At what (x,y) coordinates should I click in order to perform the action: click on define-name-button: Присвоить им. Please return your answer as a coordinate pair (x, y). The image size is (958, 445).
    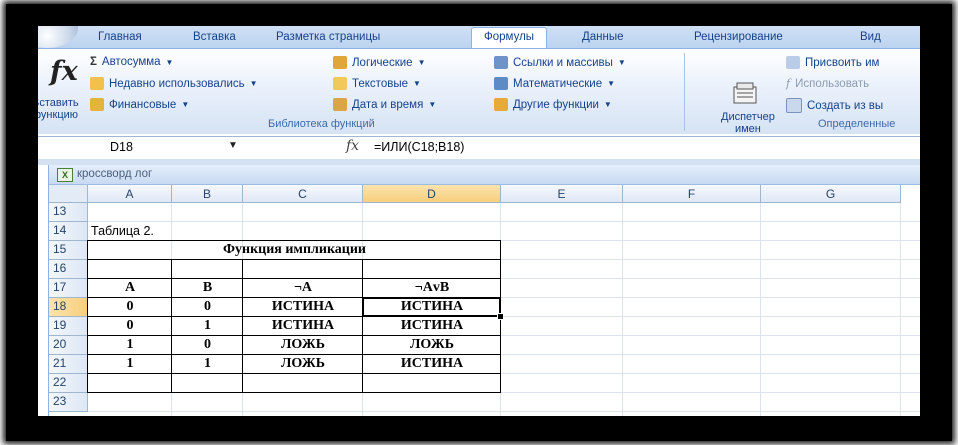
    Looking at the image, I should click on (832, 62).